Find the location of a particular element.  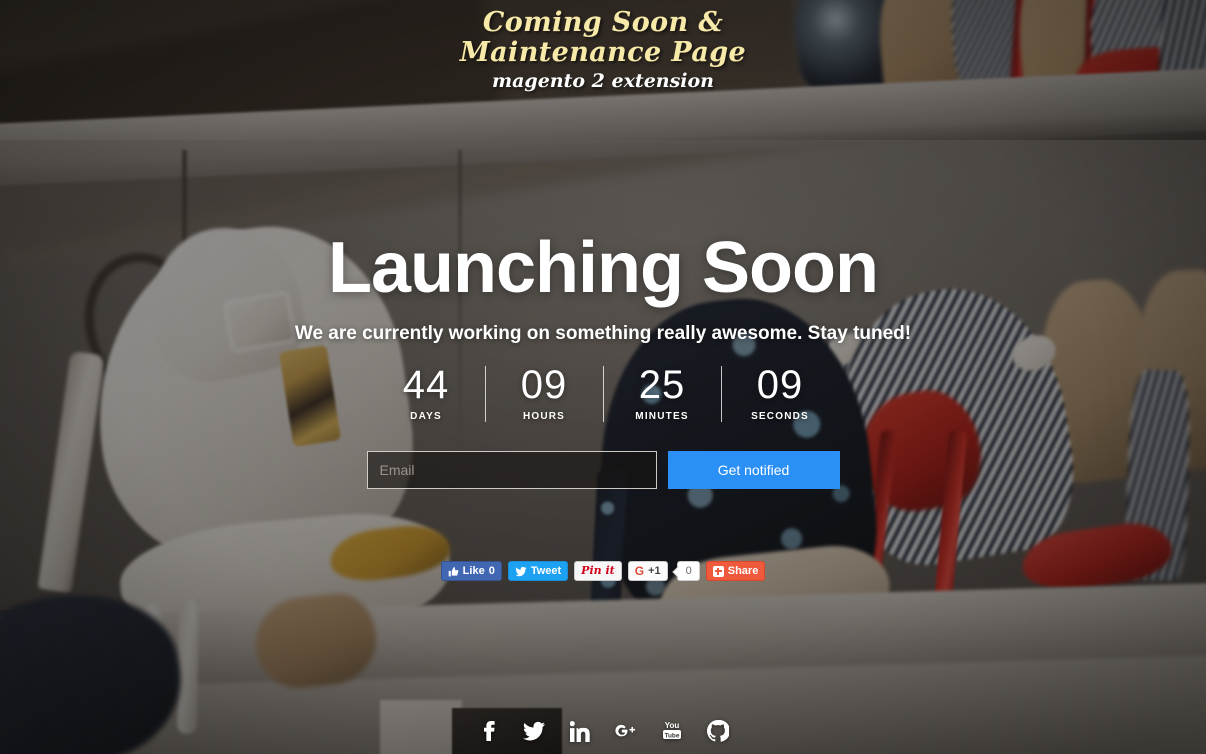

facebook-like-label: Like is located at coordinates (473, 571).